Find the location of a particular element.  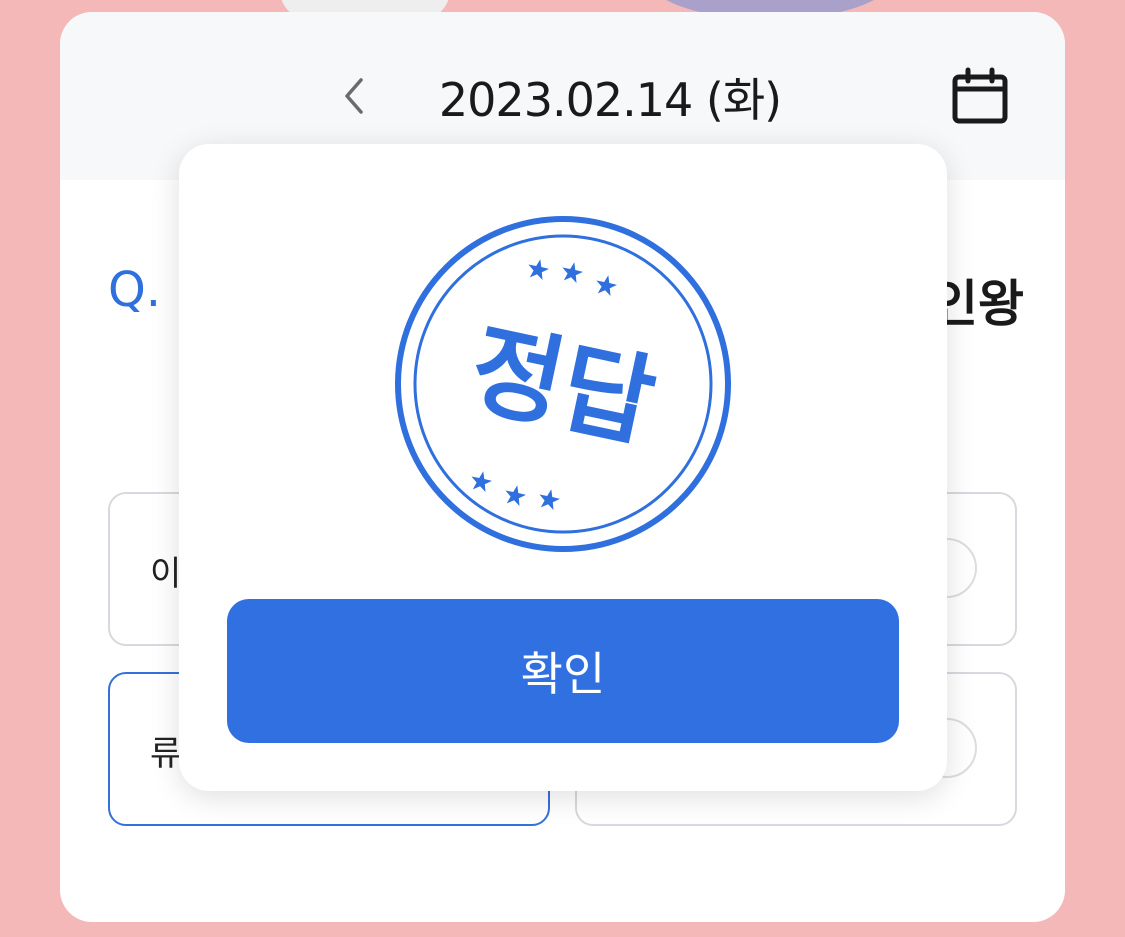

answer-option-label: 류 is located at coordinates (166, 754).